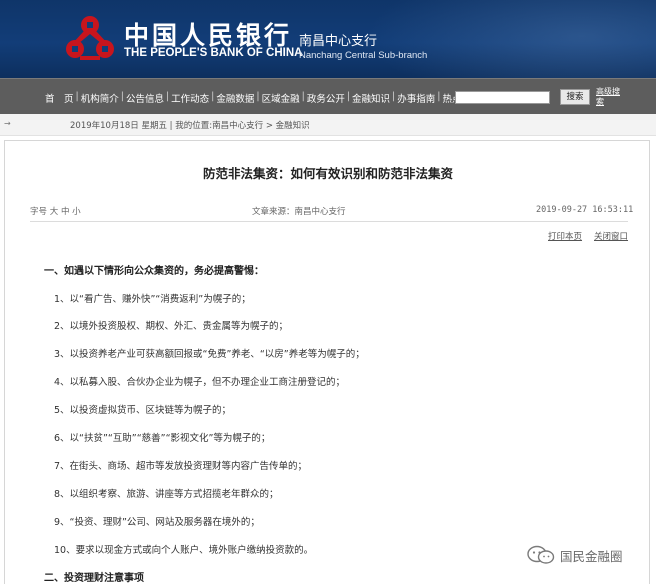  What do you see at coordinates (541, 554) in the screenshot?
I see `wechat-icon` at bounding box center [541, 554].